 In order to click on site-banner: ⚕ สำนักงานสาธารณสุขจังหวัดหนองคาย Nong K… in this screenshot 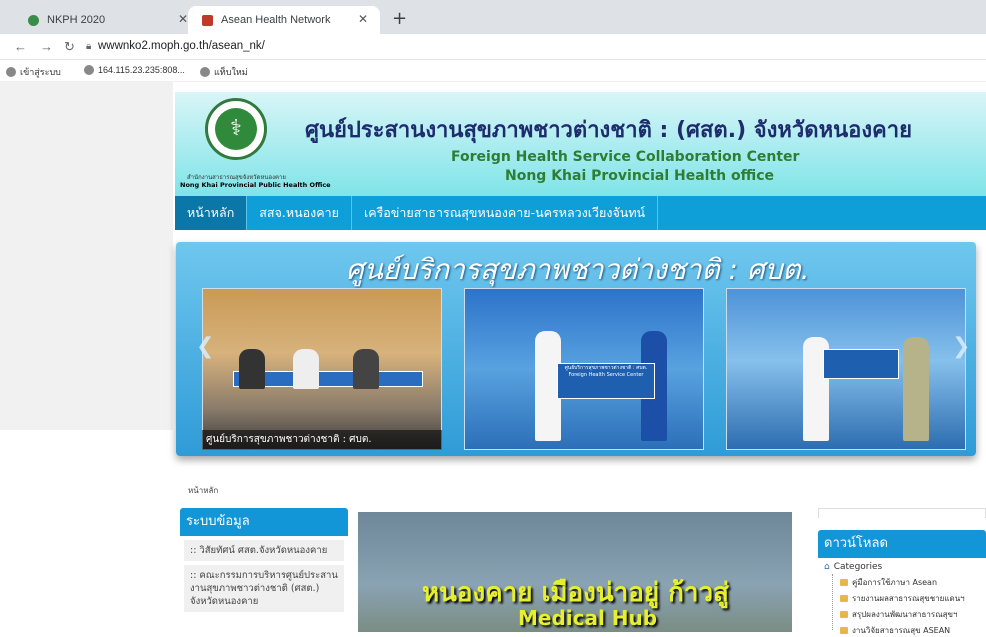, I will do `click(580, 144)`.